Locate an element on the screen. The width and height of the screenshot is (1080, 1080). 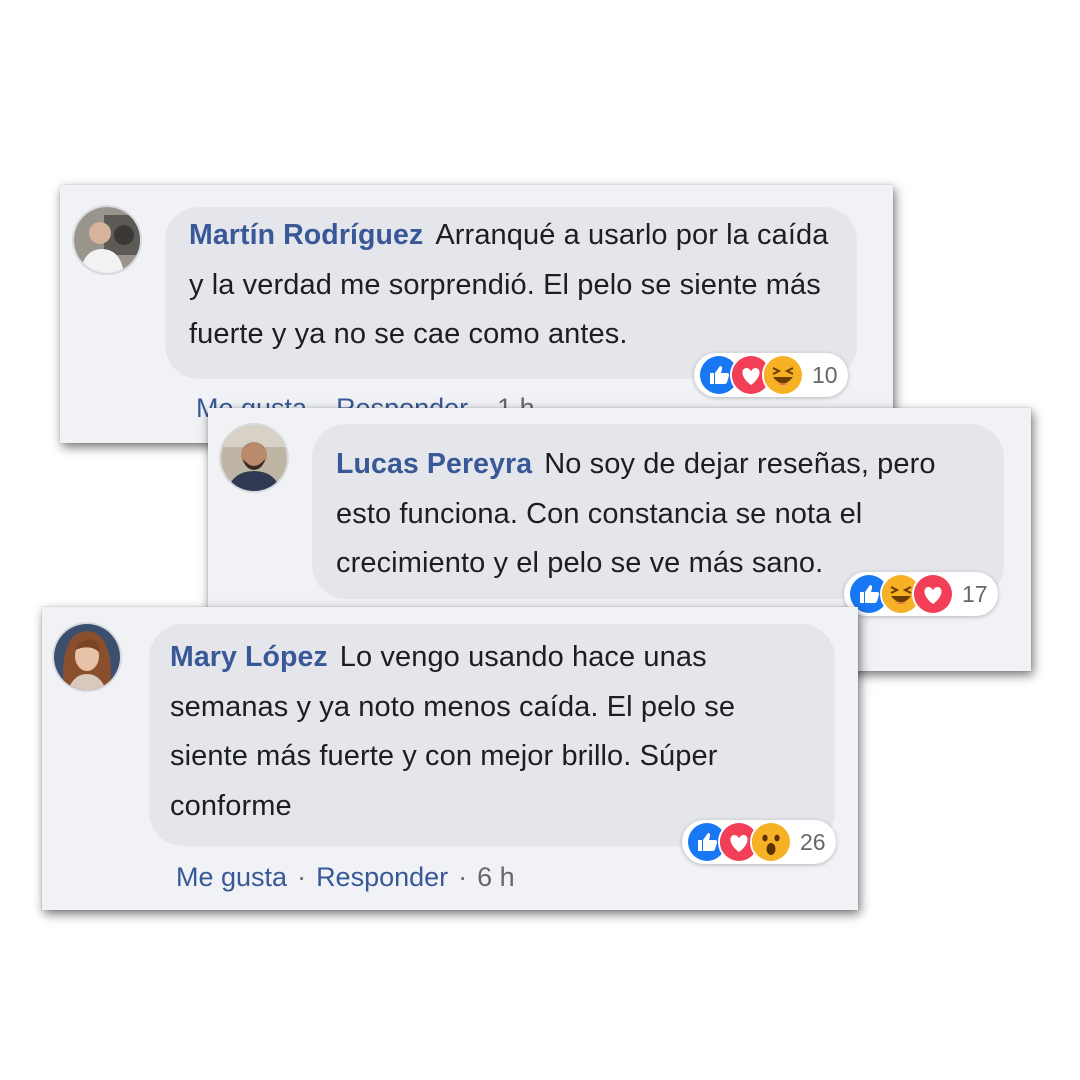
comment-actions: Me gusta · Responder · 6 h is located at coordinates (345, 877).